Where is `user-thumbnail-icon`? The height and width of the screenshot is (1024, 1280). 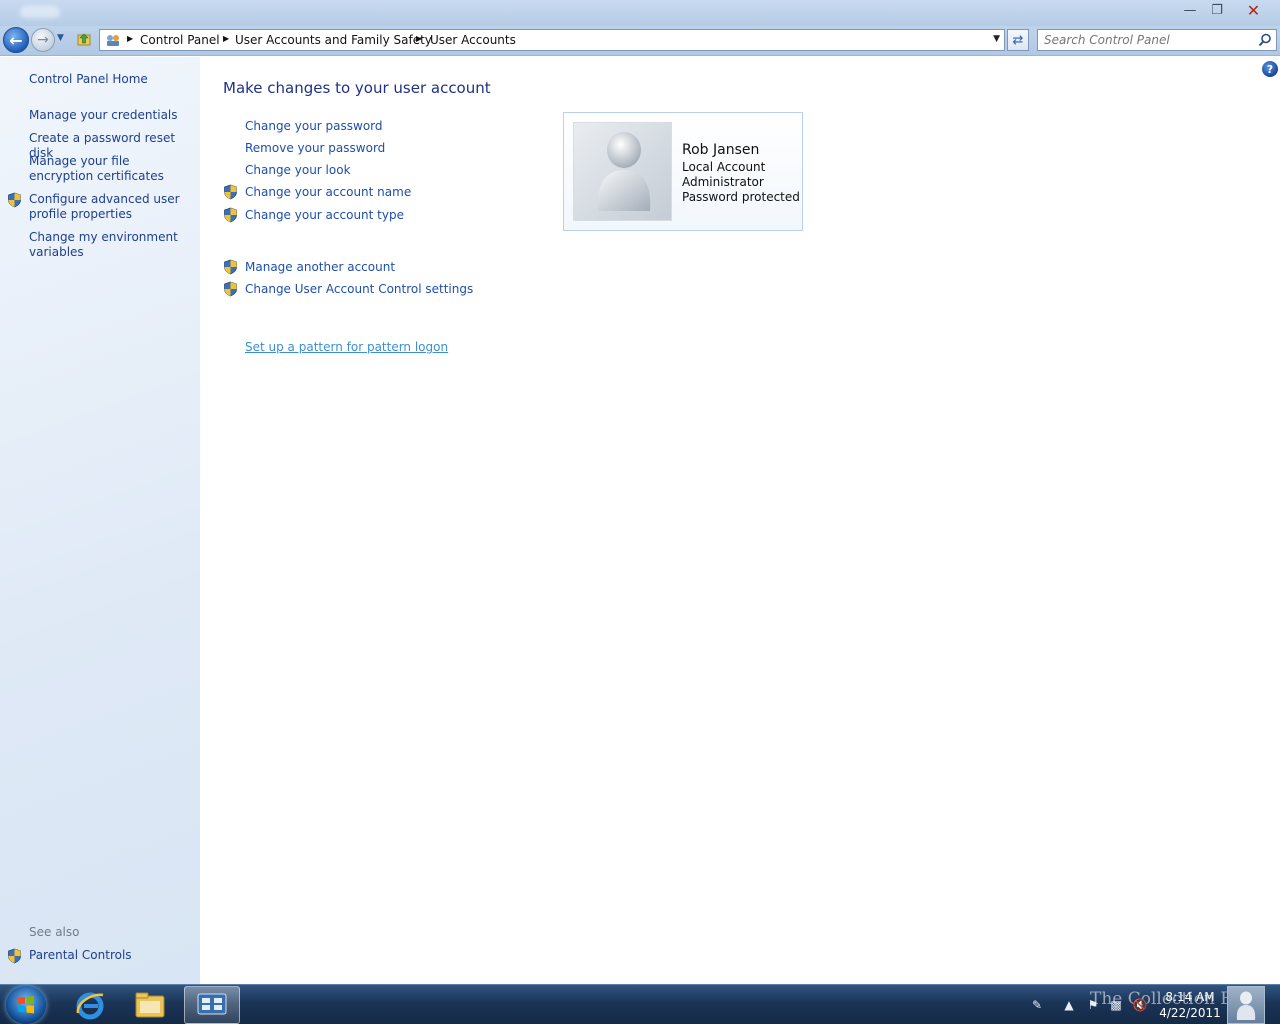
user-thumbnail-icon is located at coordinates (1246, 1005).